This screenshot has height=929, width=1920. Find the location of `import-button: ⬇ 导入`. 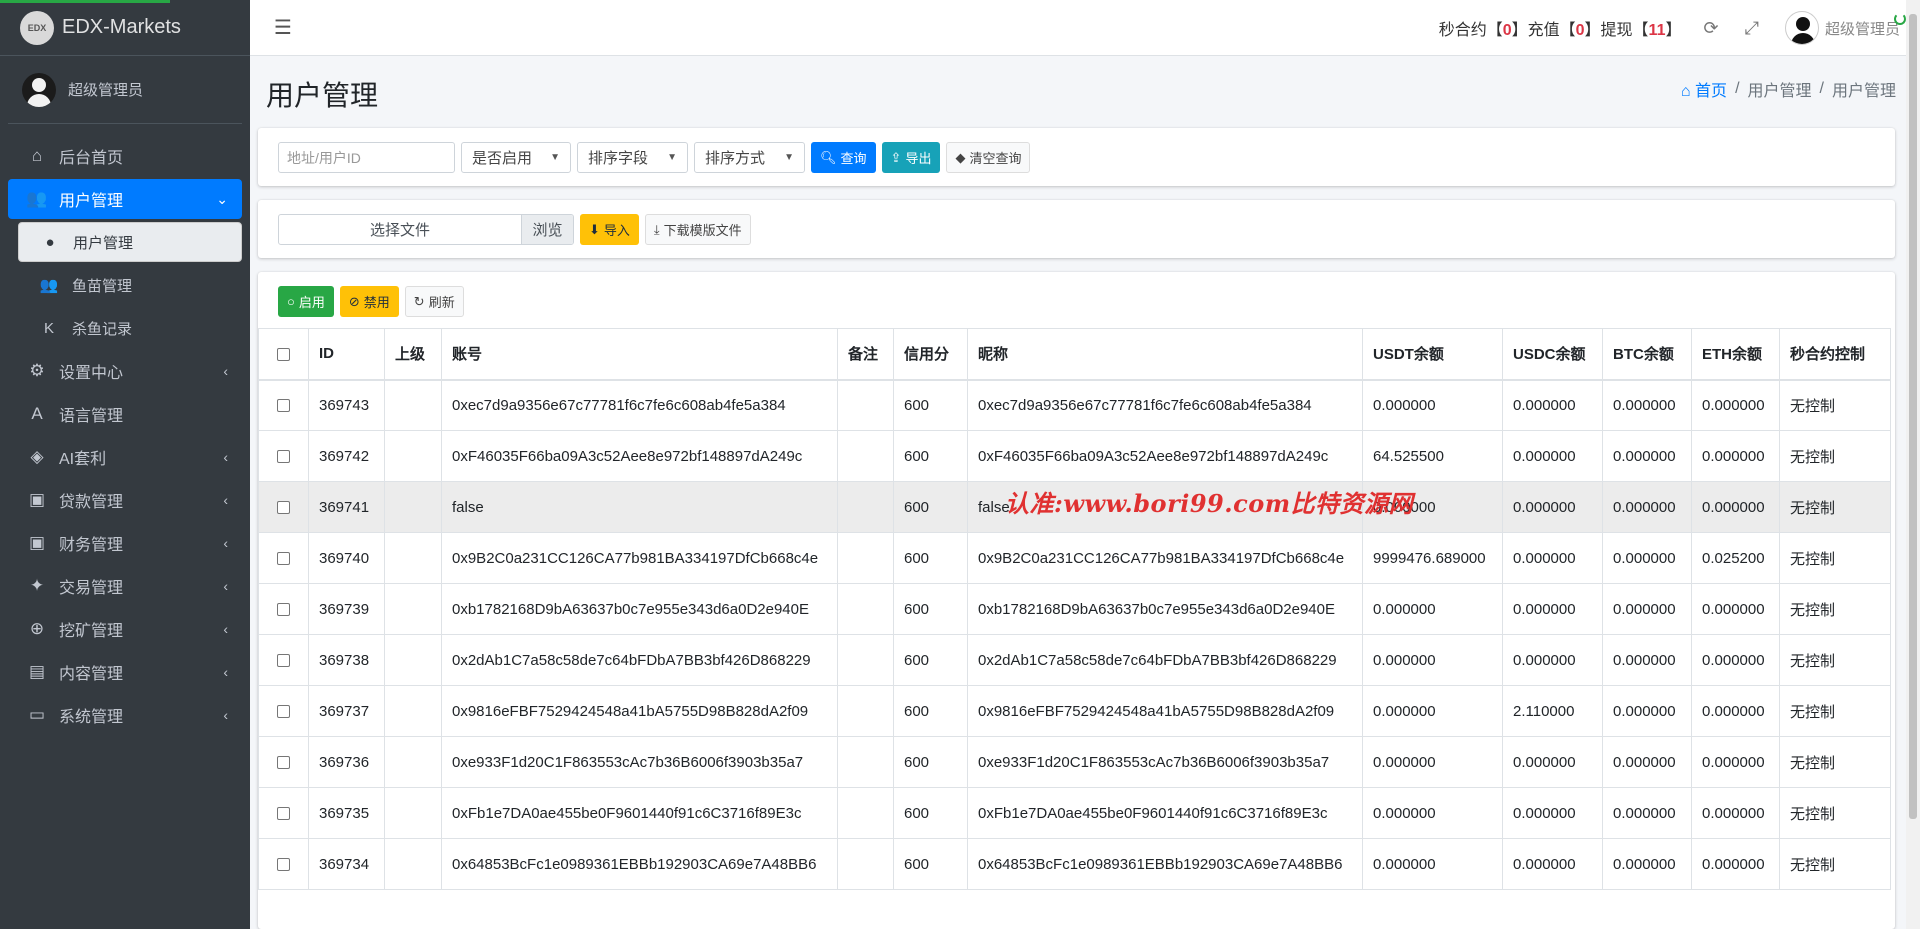

import-button: ⬇ 导入 is located at coordinates (609, 229).